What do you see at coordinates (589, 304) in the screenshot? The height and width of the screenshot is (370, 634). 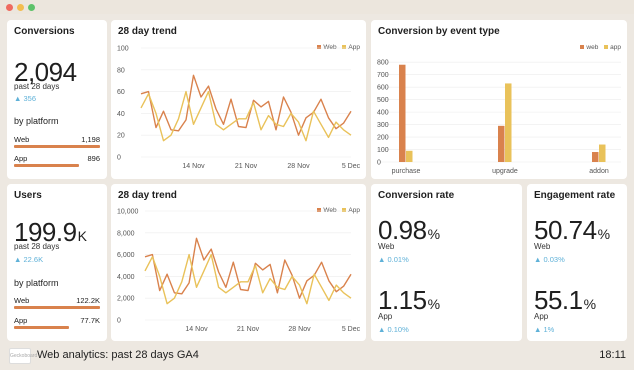 I see `engagement-rate-app-unit: %` at bounding box center [589, 304].